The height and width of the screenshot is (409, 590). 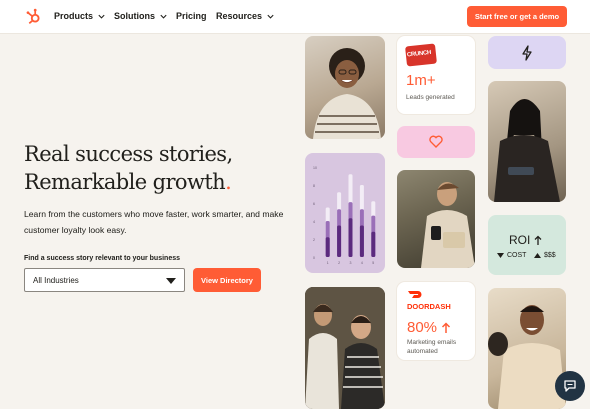 I want to click on customer-photo-smiling-woman, so click(x=345, y=87).